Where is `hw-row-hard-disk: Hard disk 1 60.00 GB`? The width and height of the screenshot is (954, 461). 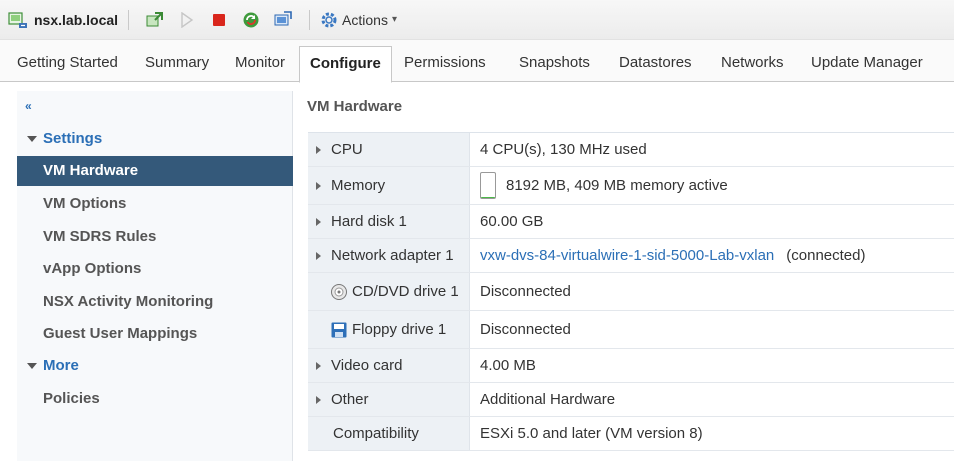
hw-row-hard-disk: Hard disk 1 60.00 GB is located at coordinates (631, 222).